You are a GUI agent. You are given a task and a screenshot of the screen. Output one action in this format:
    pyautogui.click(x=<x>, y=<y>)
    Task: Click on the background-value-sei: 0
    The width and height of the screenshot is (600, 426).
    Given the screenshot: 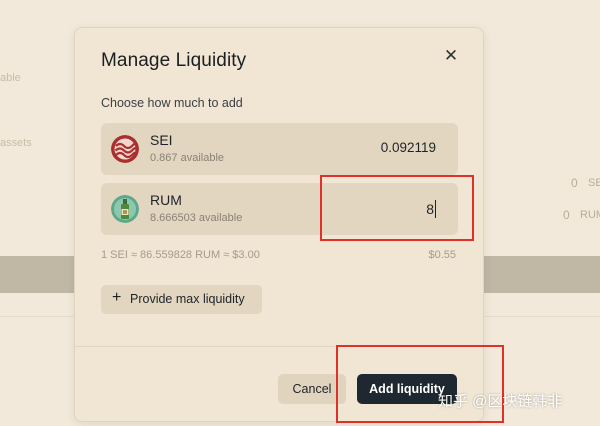 What is the action you would take?
    pyautogui.click(x=574, y=183)
    